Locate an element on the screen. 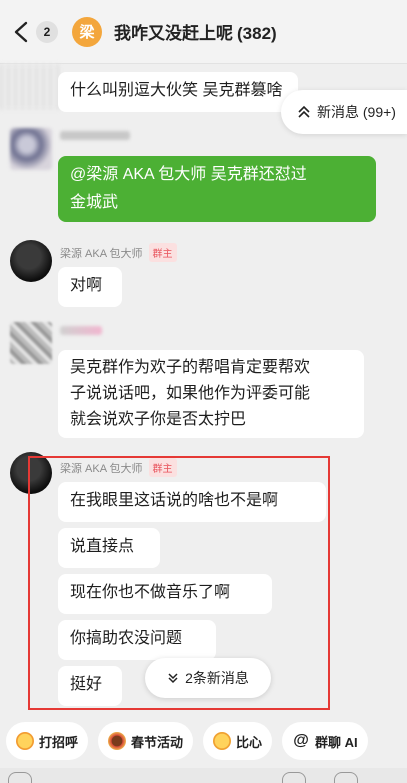  quick-action-greet: 打招呼 is located at coordinates (47, 741).